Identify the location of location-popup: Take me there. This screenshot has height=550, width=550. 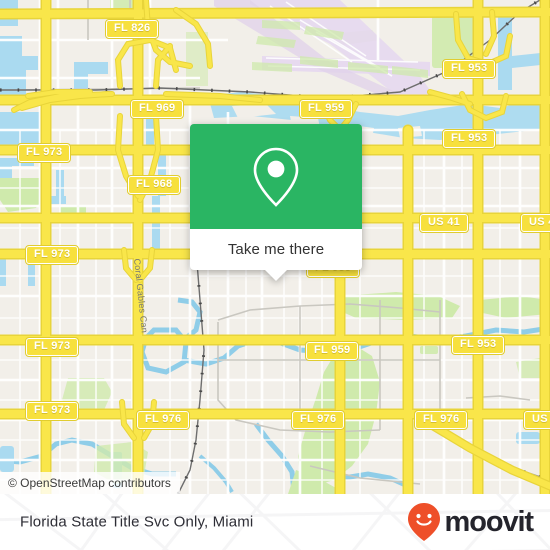
(276, 202).